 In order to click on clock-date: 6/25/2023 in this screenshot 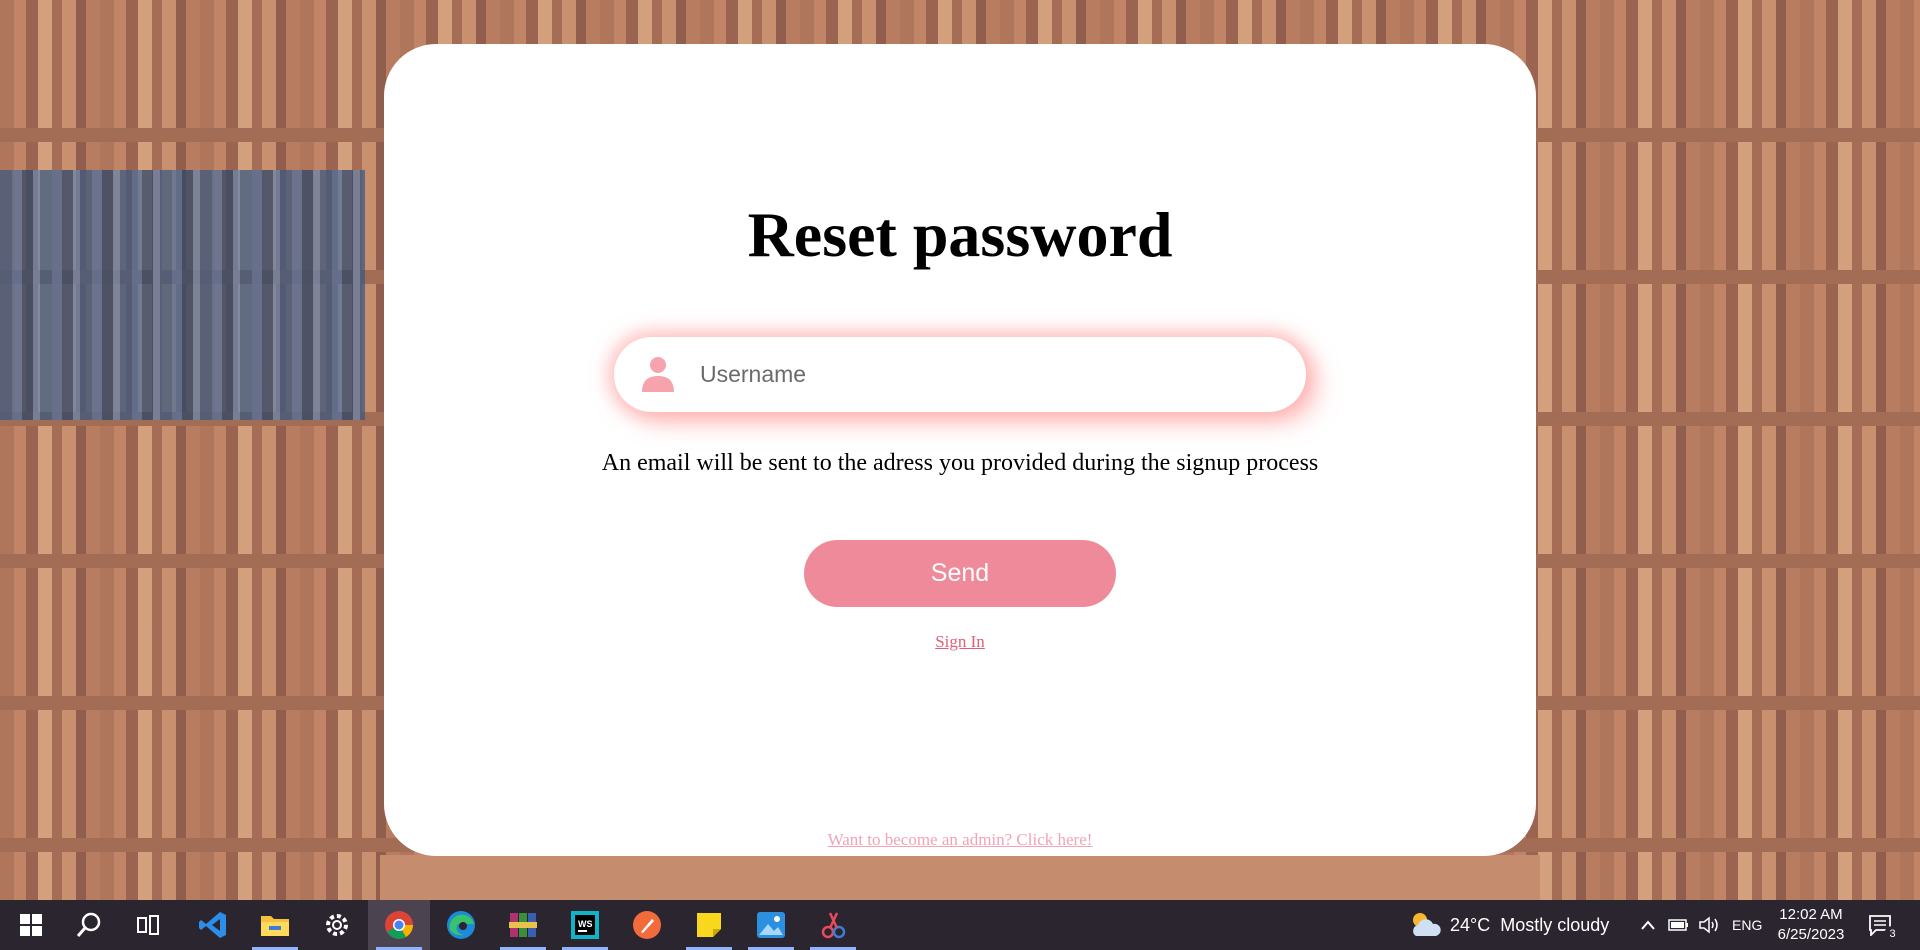, I will do `click(1811, 934)`.